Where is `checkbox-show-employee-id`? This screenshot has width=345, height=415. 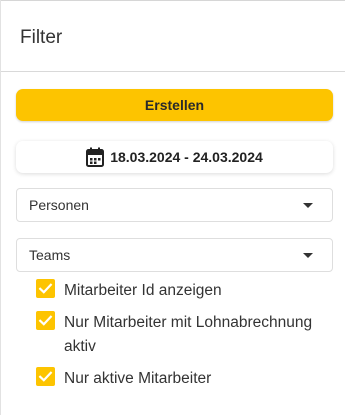 checkbox-show-employee-id is located at coordinates (45, 288).